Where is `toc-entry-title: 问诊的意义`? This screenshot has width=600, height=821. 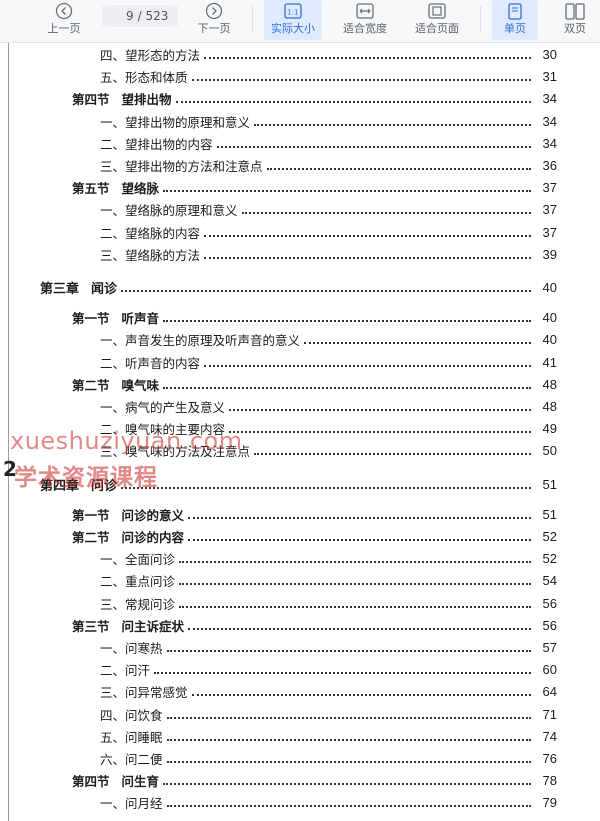
toc-entry-title: 问诊的意义 is located at coordinates (153, 515).